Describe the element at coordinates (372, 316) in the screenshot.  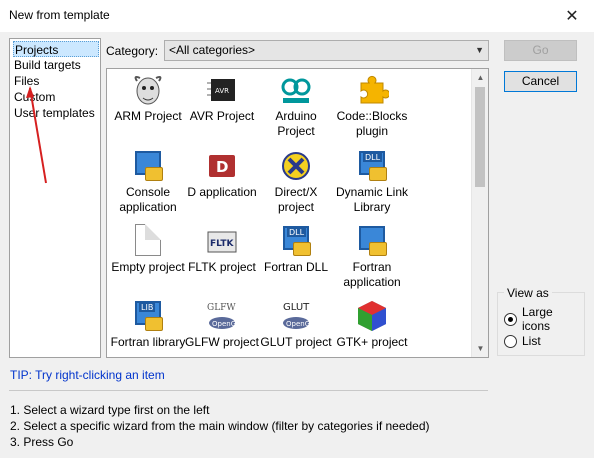
I see `gtk-icon` at that location.